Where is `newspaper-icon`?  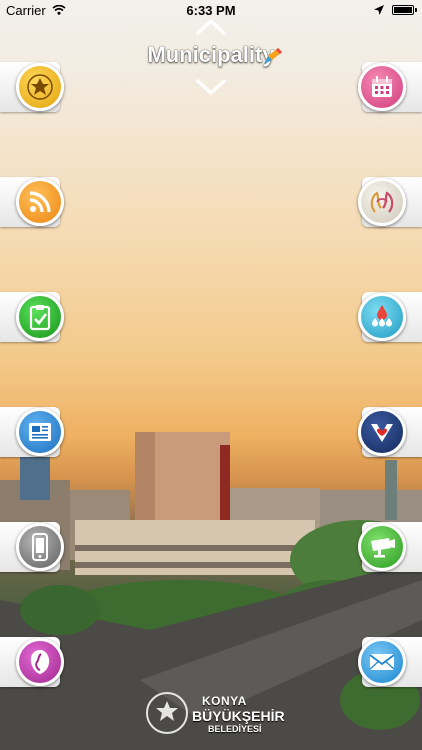
newspaper-icon is located at coordinates (40, 432).